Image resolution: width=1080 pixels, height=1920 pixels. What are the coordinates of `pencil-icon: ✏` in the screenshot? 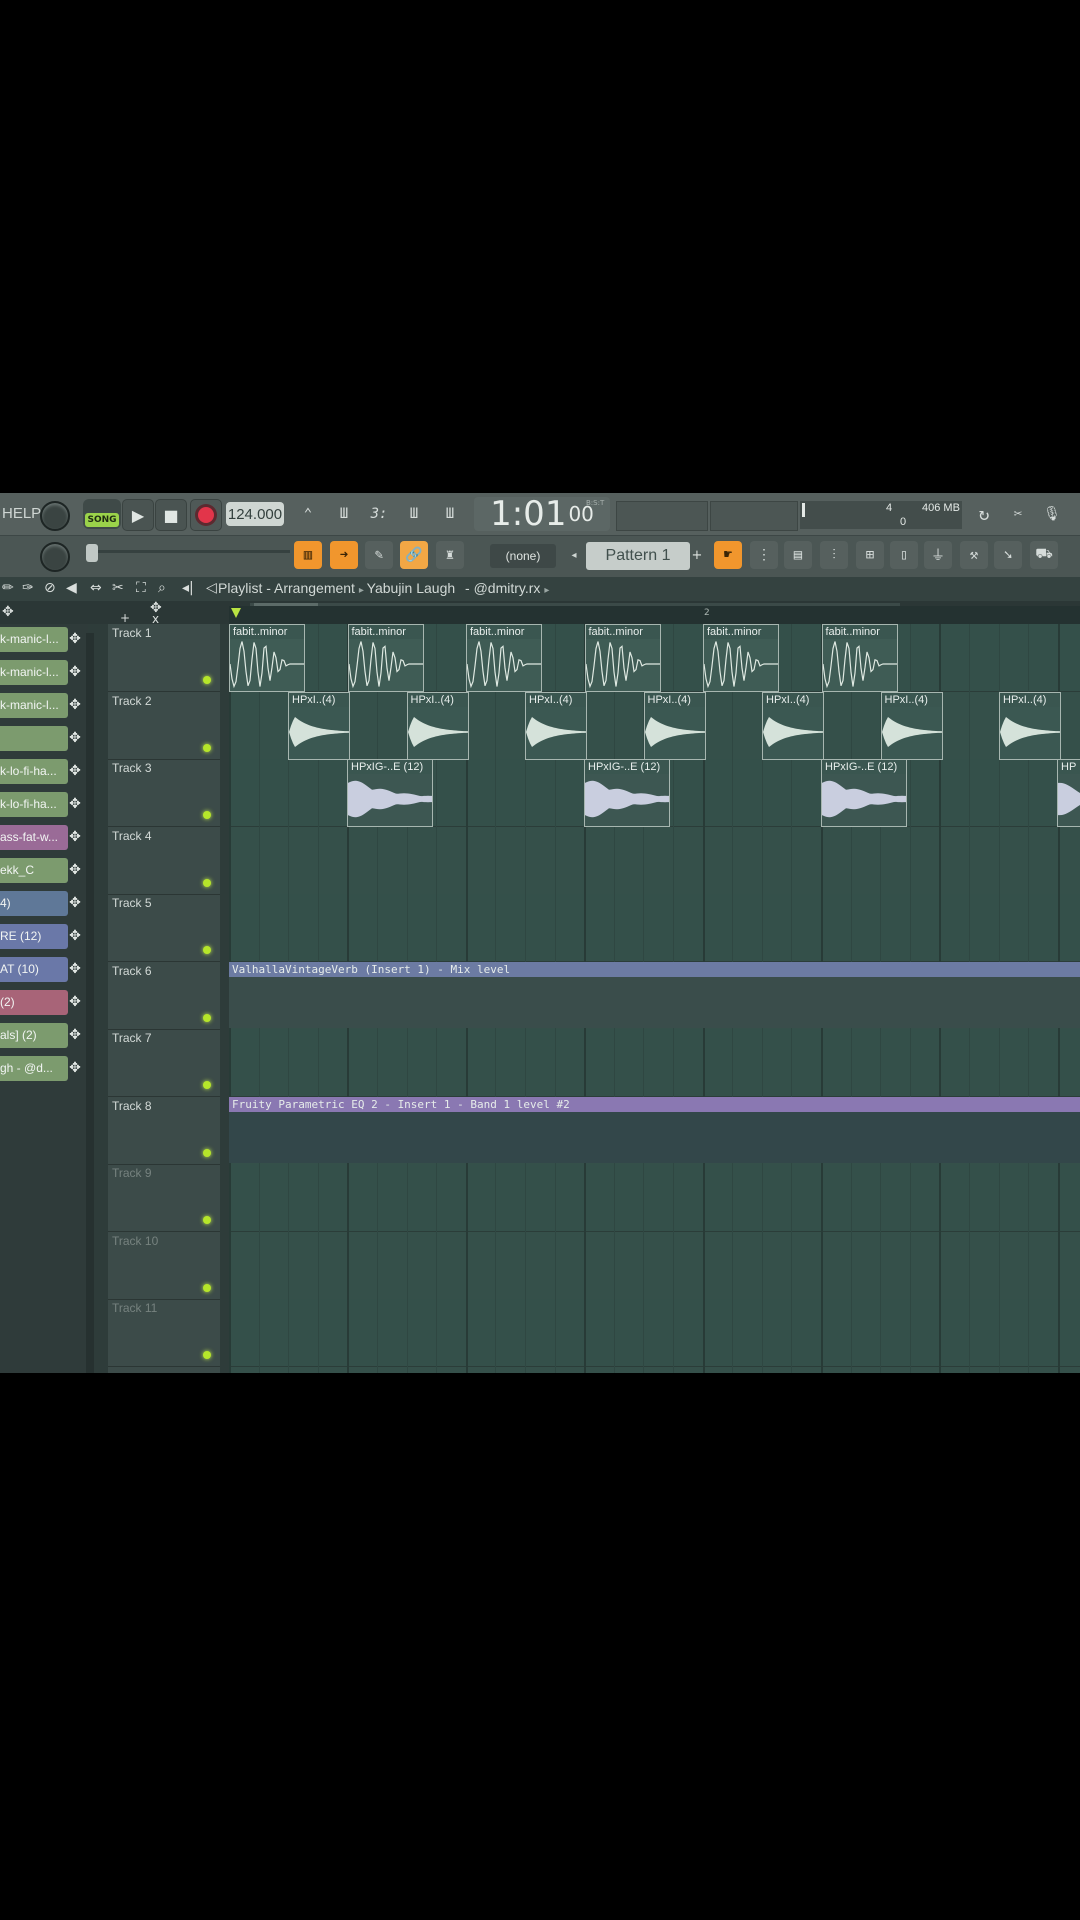 It's located at (8, 588).